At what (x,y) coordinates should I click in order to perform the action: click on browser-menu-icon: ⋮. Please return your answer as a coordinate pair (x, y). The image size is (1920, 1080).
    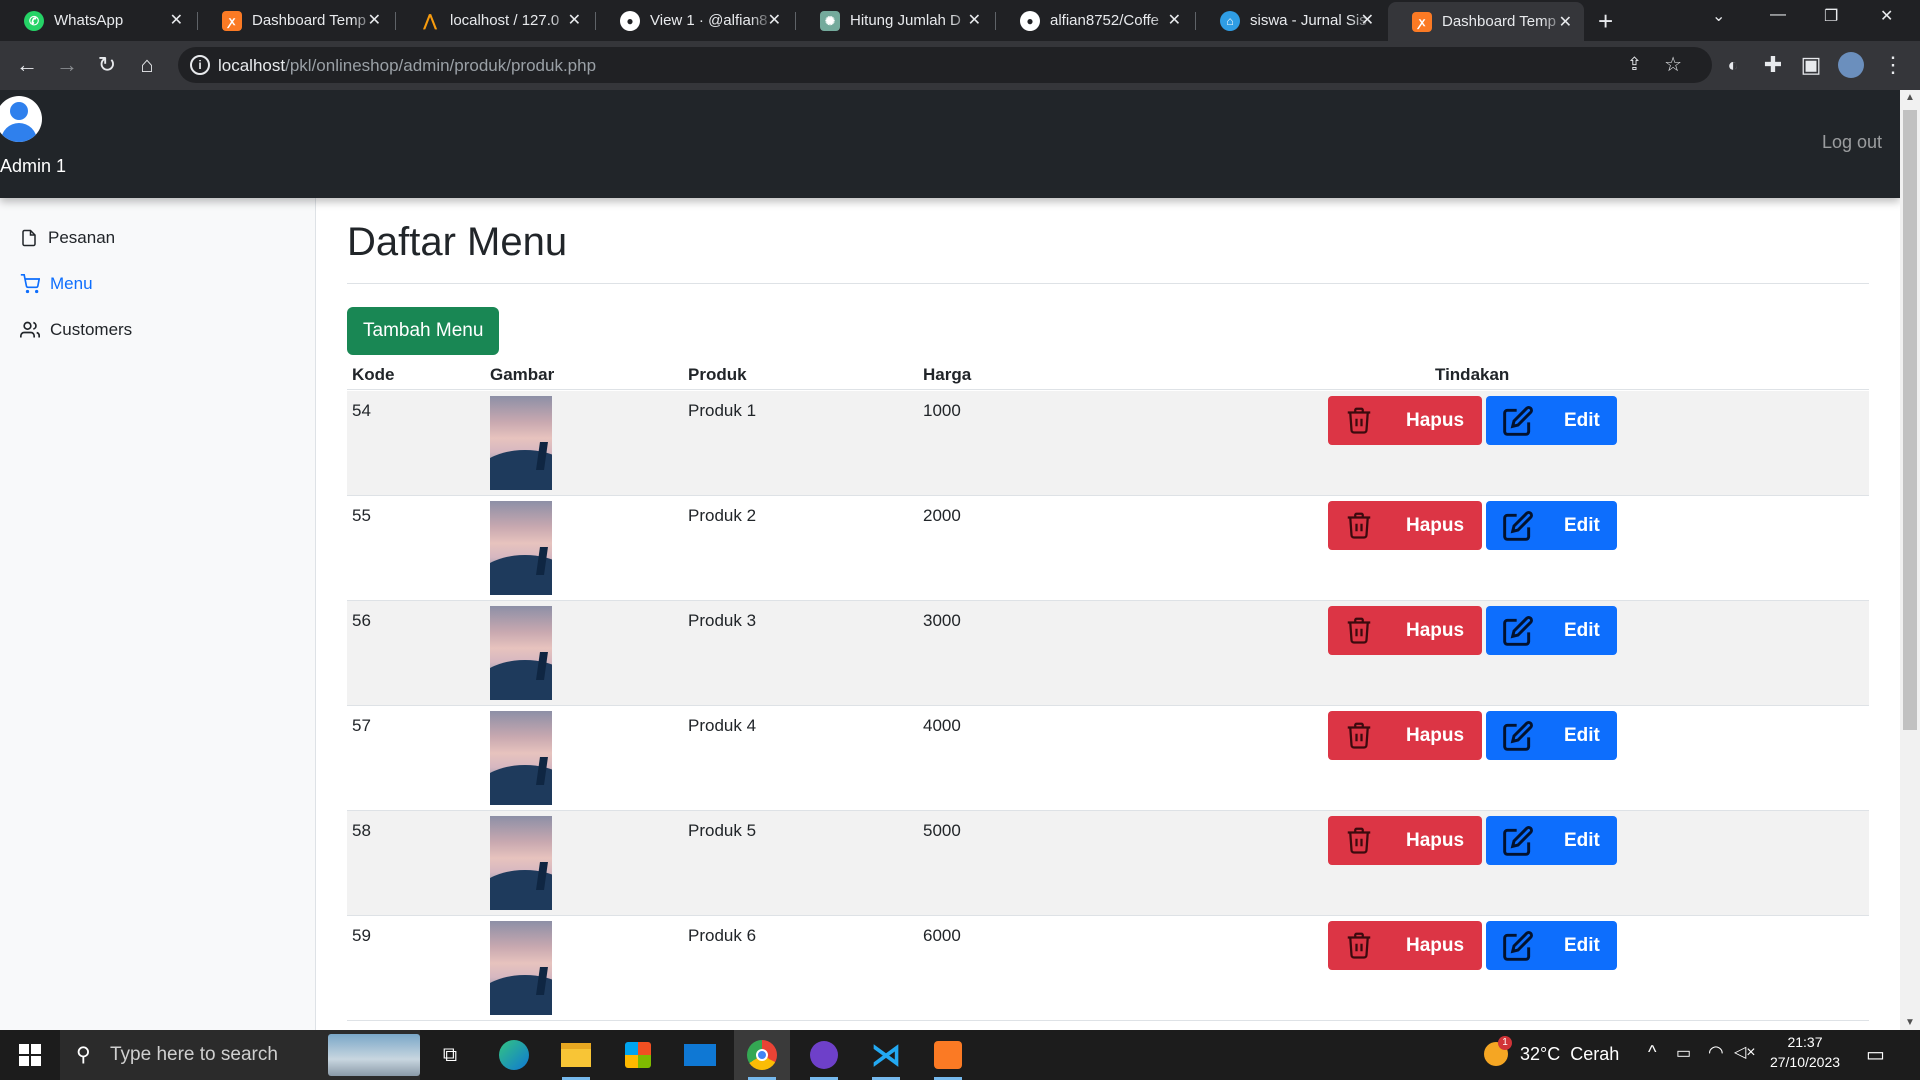
    Looking at the image, I should click on (1893, 65).